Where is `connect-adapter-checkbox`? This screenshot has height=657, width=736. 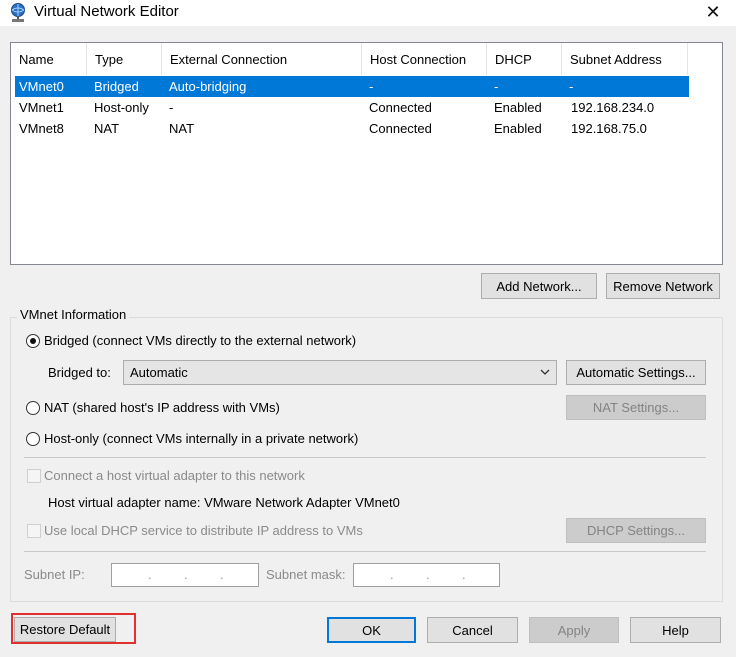 connect-adapter-checkbox is located at coordinates (34, 476).